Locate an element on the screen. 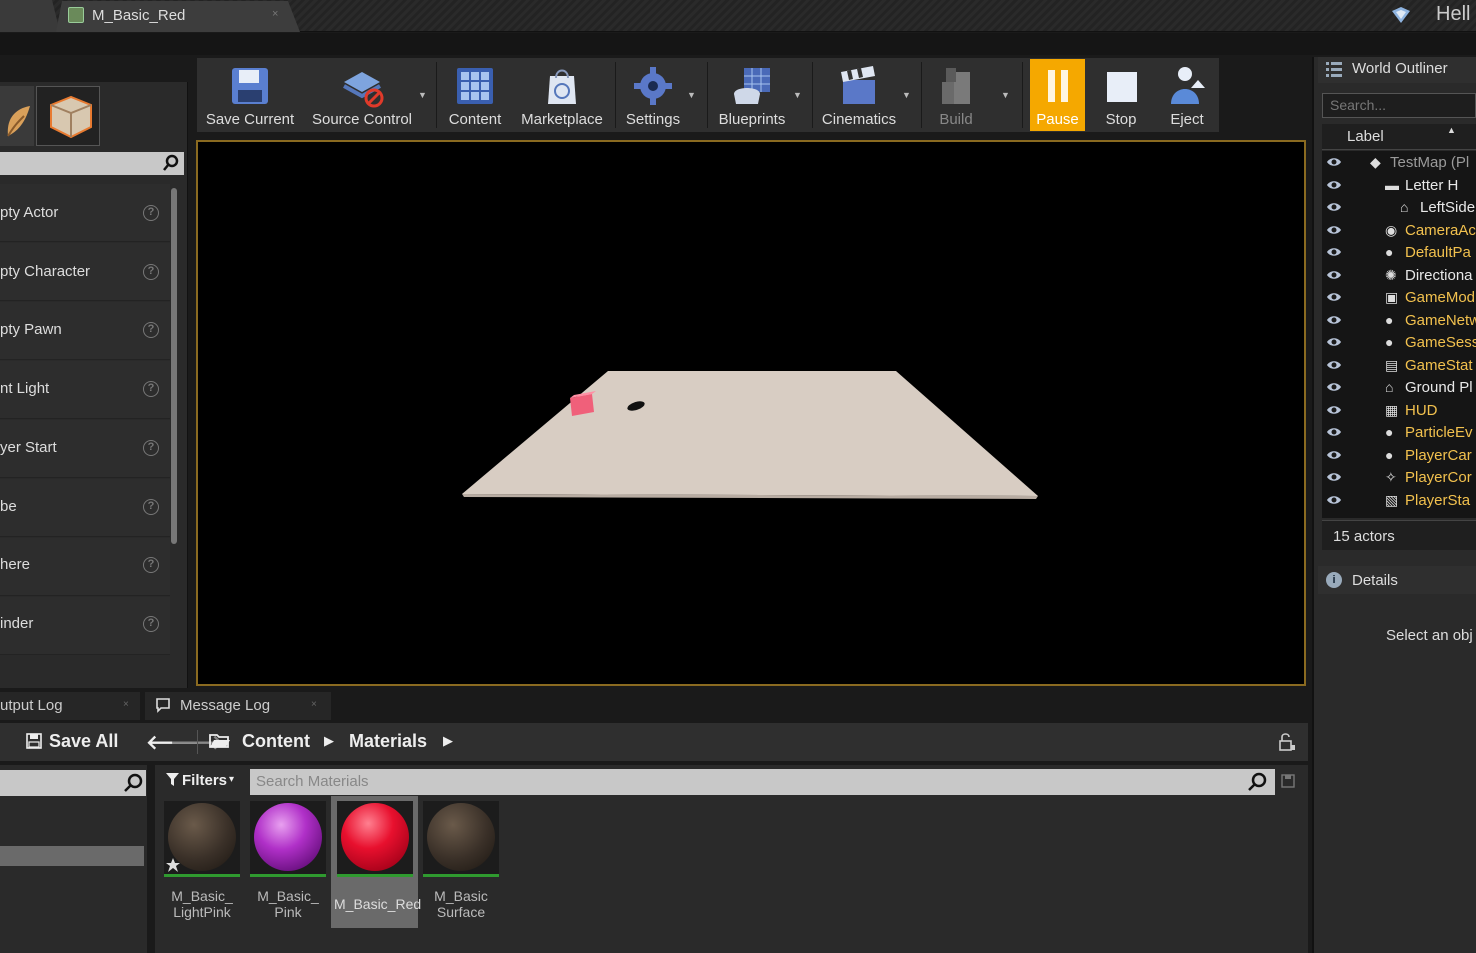  stop-label: Stop is located at coordinates (1121, 119).